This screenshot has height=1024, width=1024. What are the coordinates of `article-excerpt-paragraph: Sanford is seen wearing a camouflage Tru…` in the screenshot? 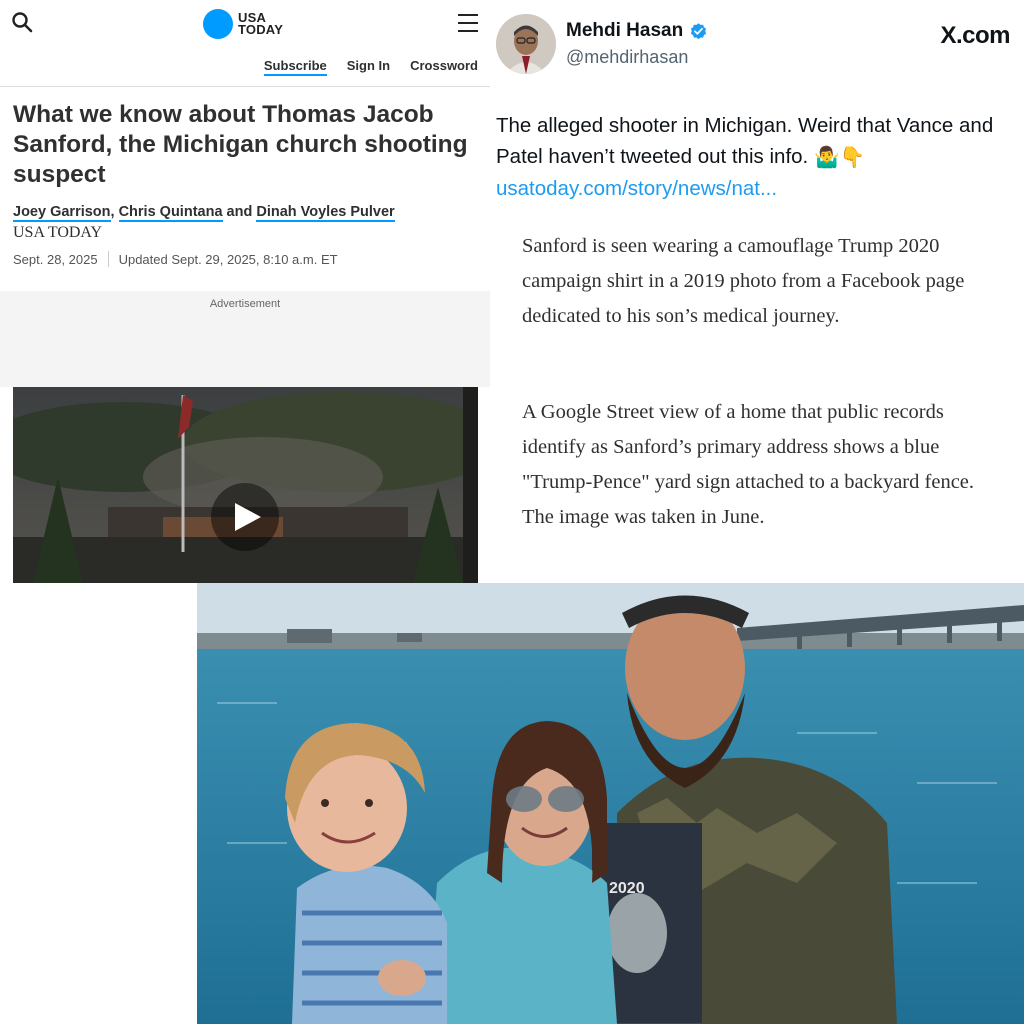 It's located at (743, 281).